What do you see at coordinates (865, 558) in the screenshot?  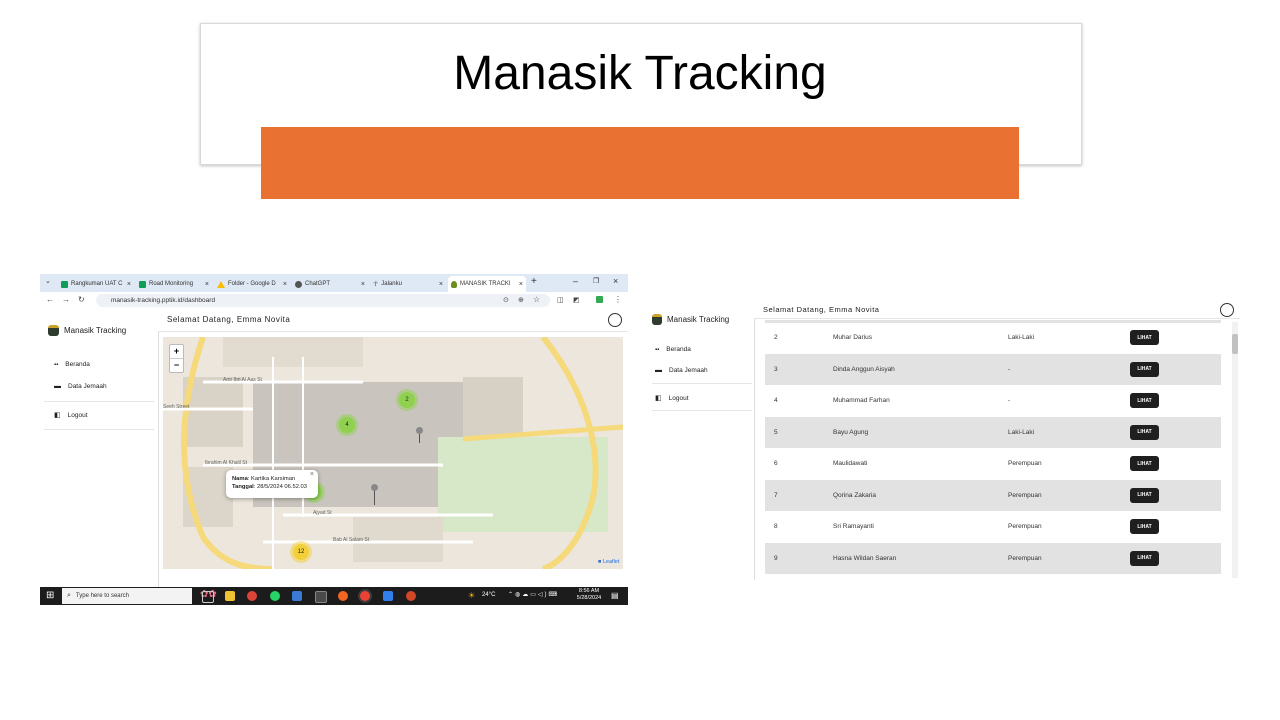 I see `row-name: Hasna Wildan Saeran` at bounding box center [865, 558].